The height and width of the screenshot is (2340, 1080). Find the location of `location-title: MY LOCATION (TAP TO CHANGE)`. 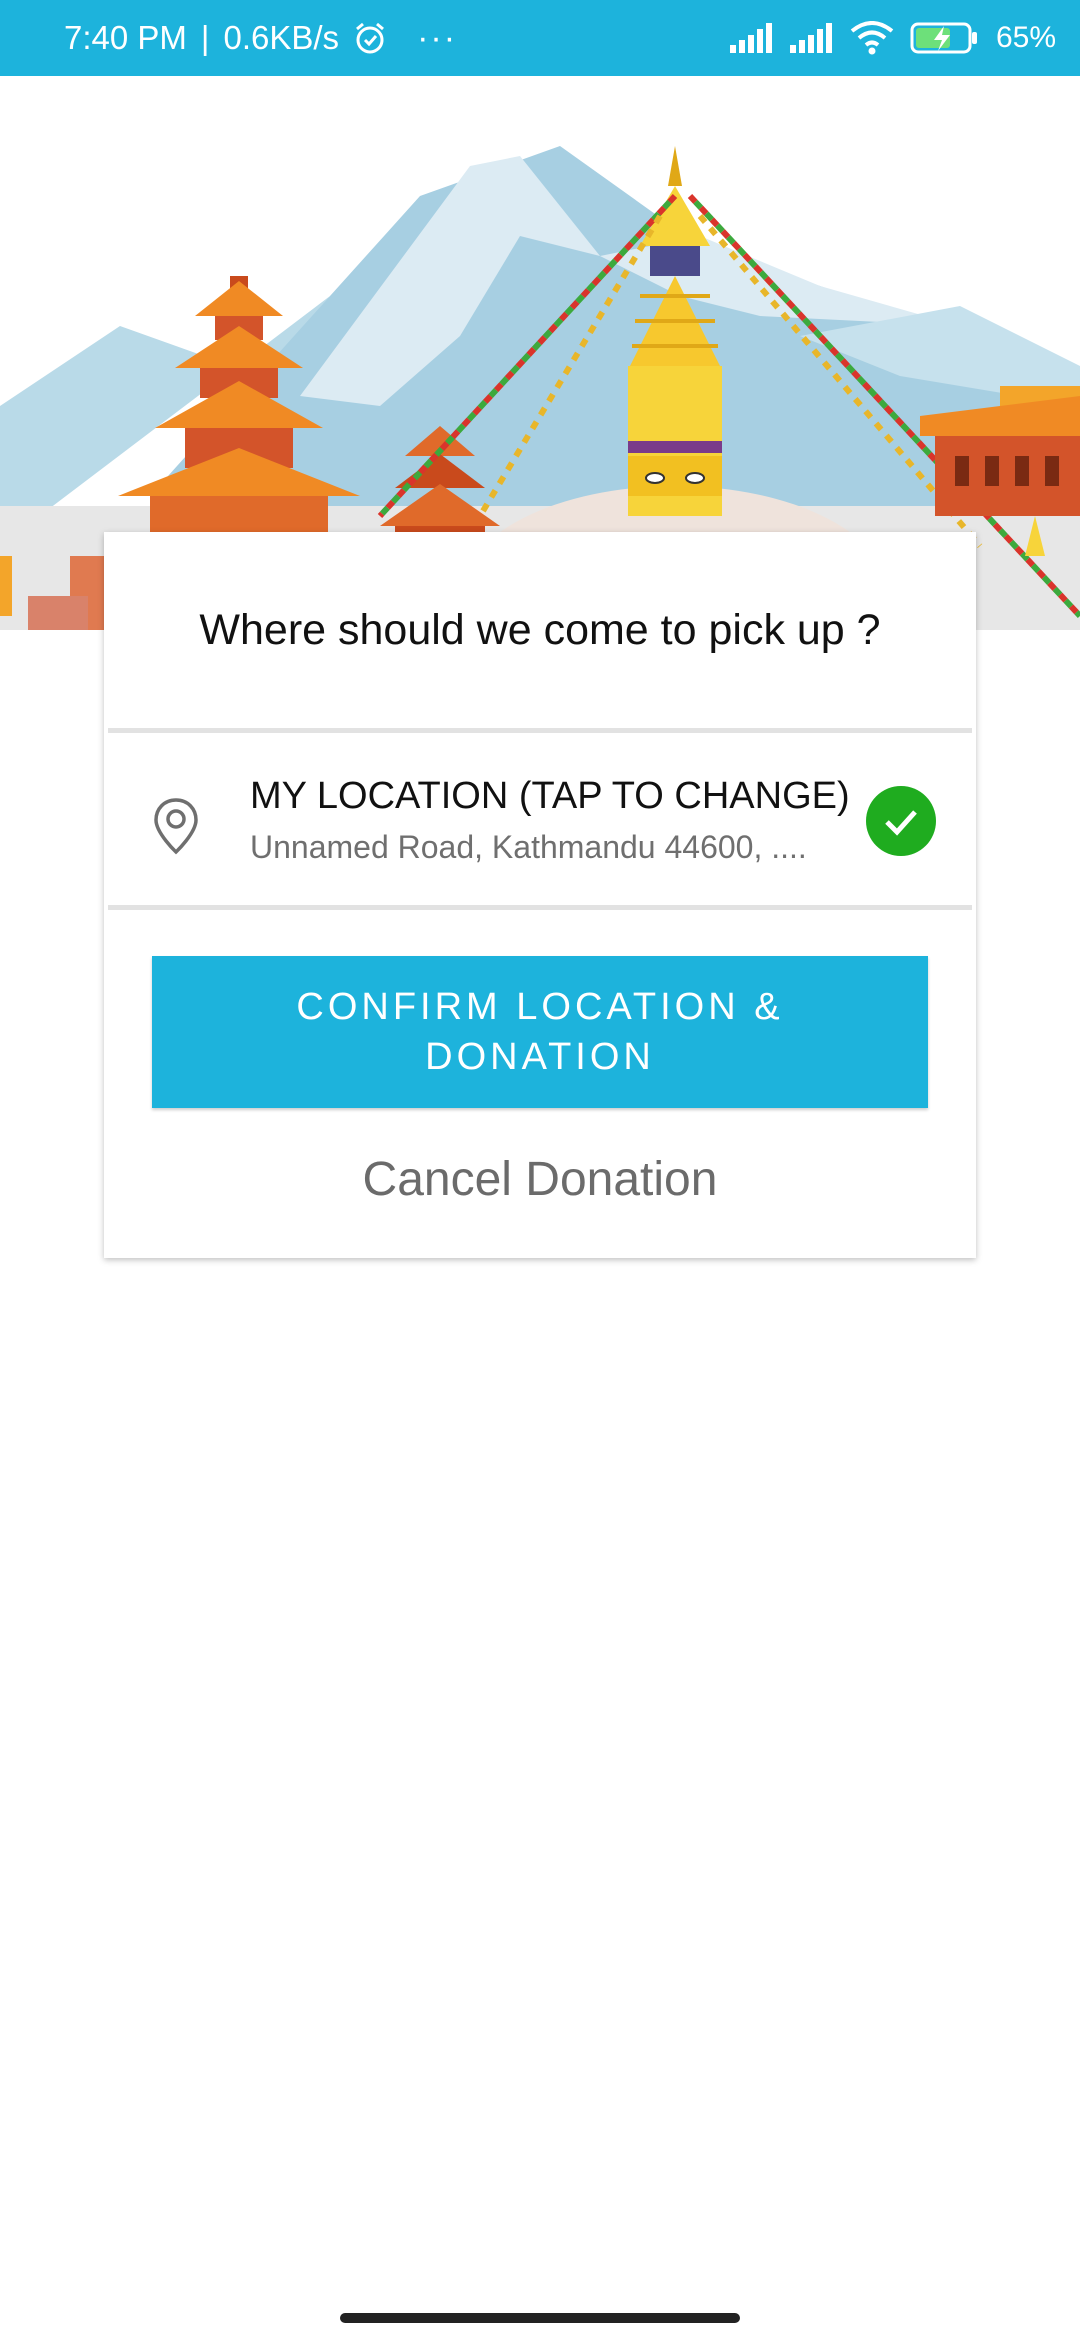

location-title: MY LOCATION (TAP TO CHANGE) is located at coordinates (550, 796).